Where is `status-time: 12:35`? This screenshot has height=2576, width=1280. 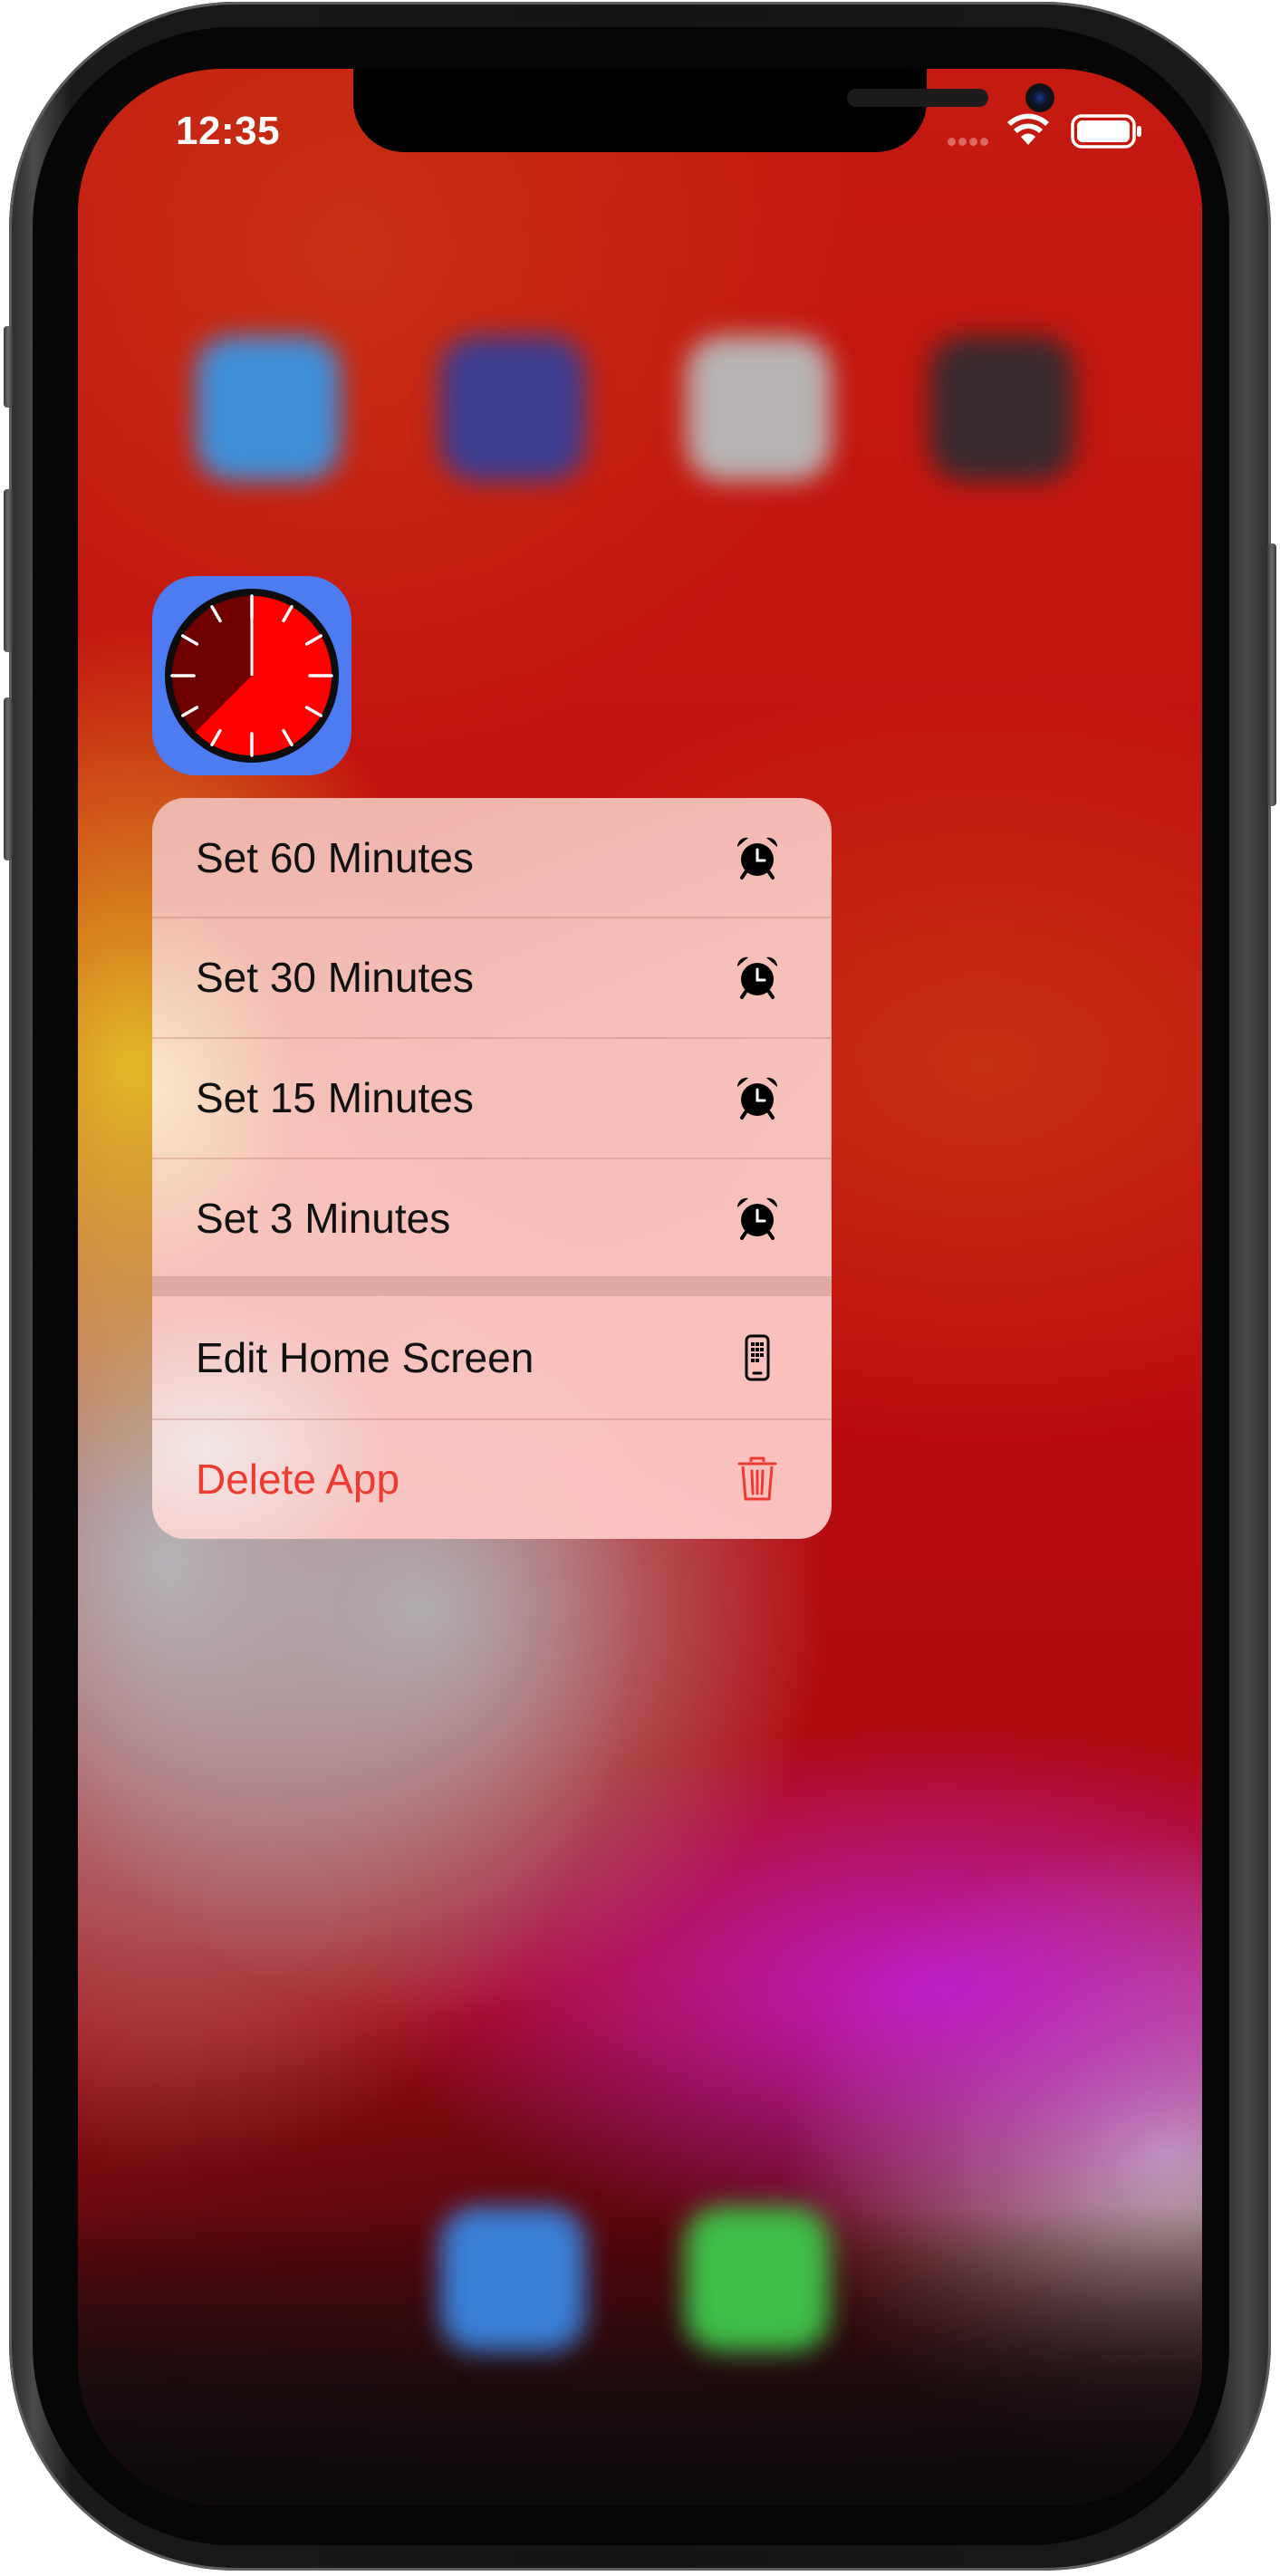
status-time: 12:35 is located at coordinates (228, 131).